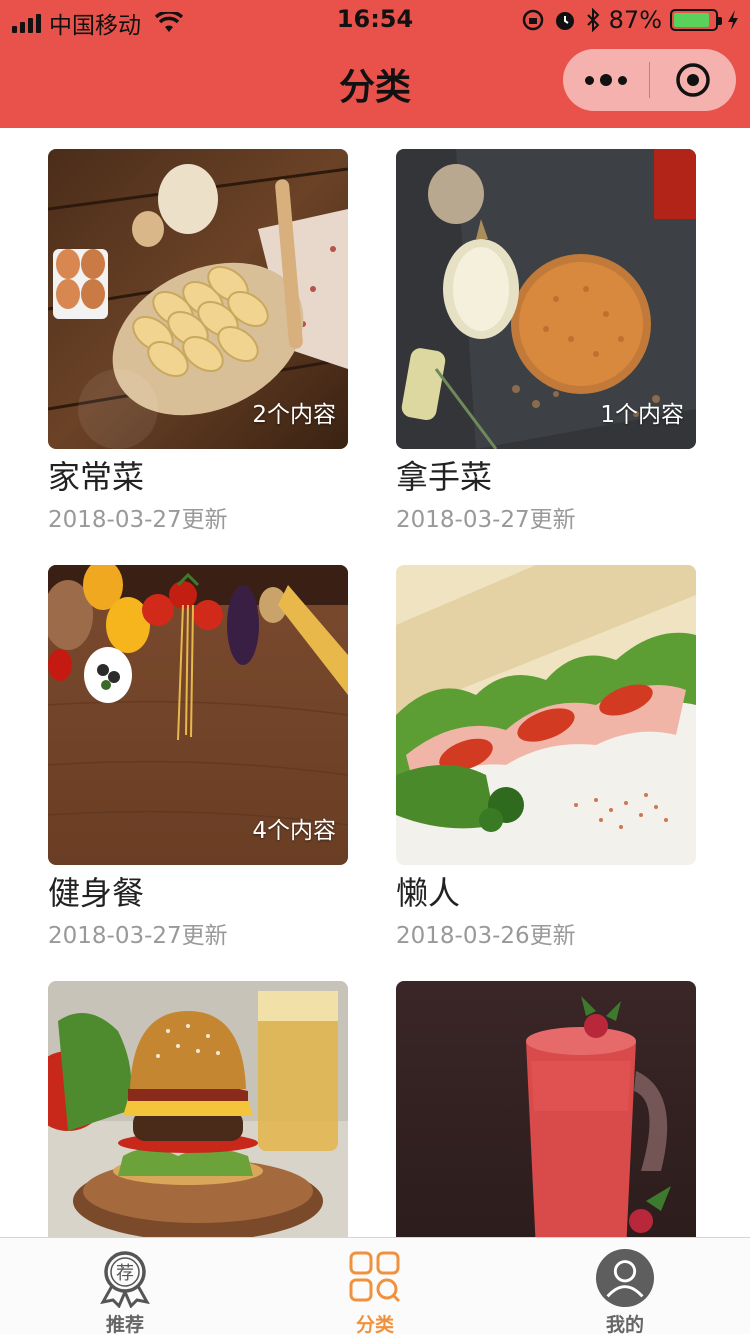 This screenshot has width=750, height=1334. I want to click on charging-icon, so click(733, 20).